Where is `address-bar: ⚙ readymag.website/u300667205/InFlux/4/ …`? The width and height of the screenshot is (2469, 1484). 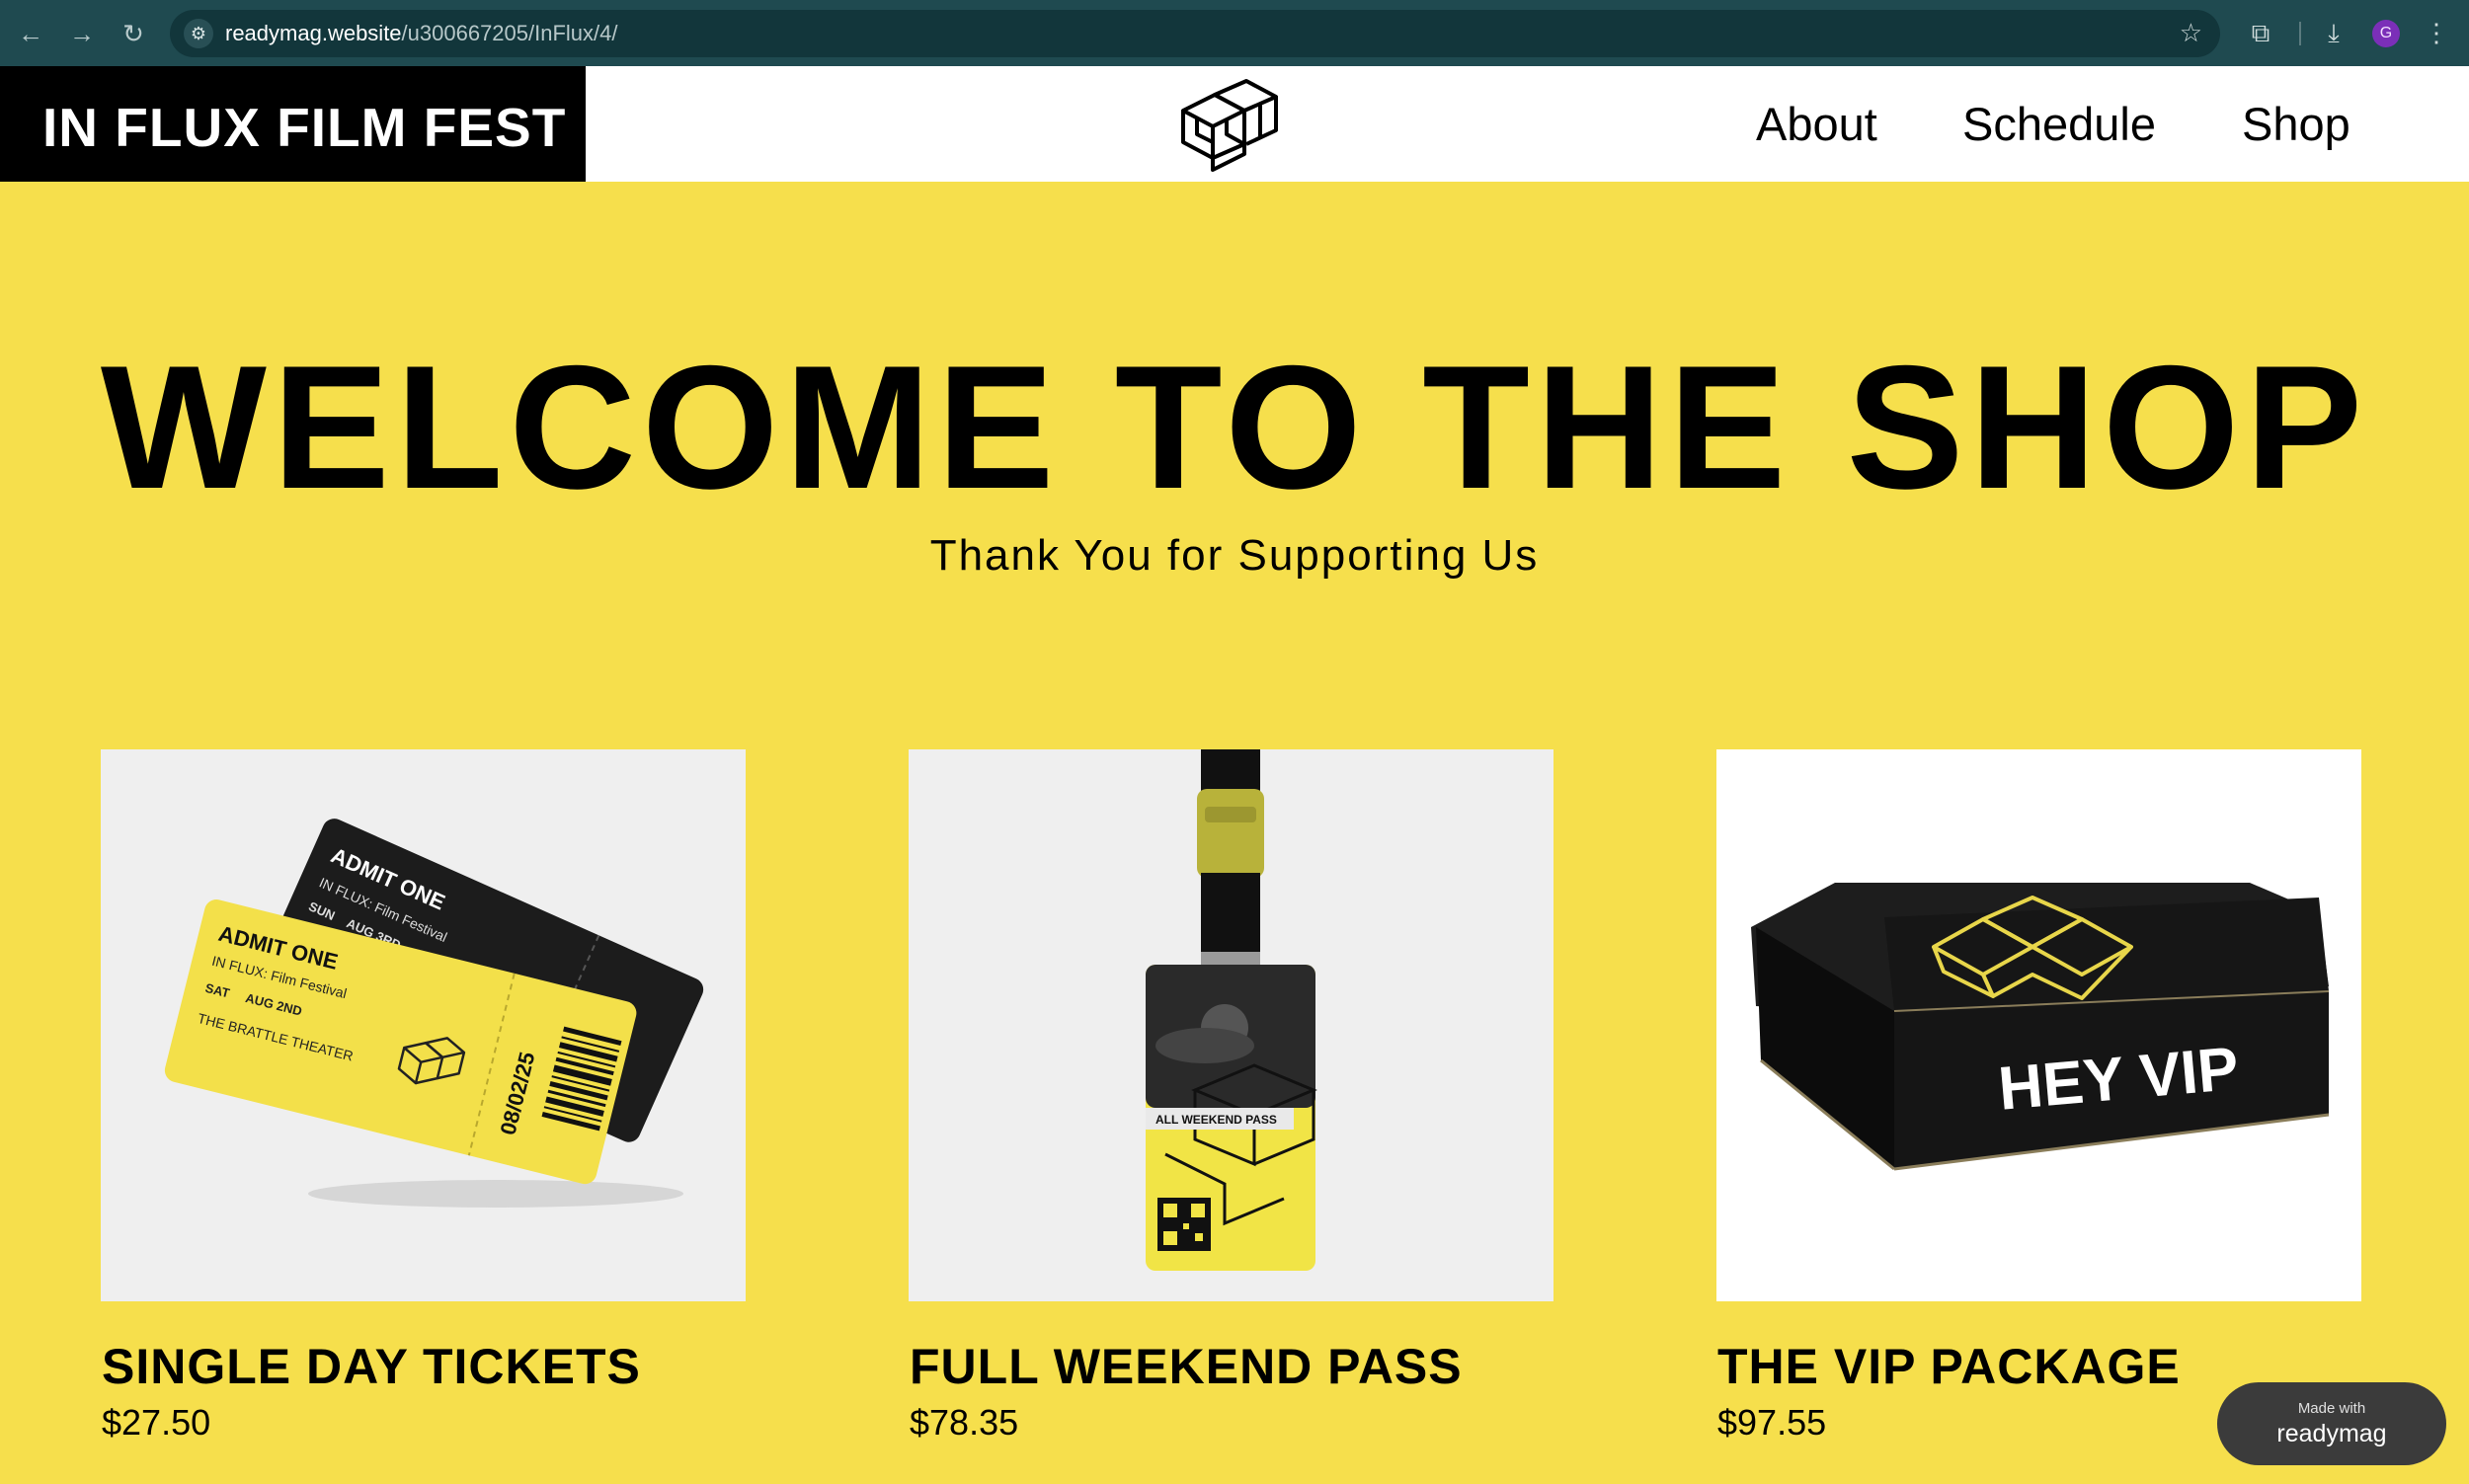
address-bar: ⚙ readymag.website/u300667205/InFlux/4/ … is located at coordinates (1195, 33).